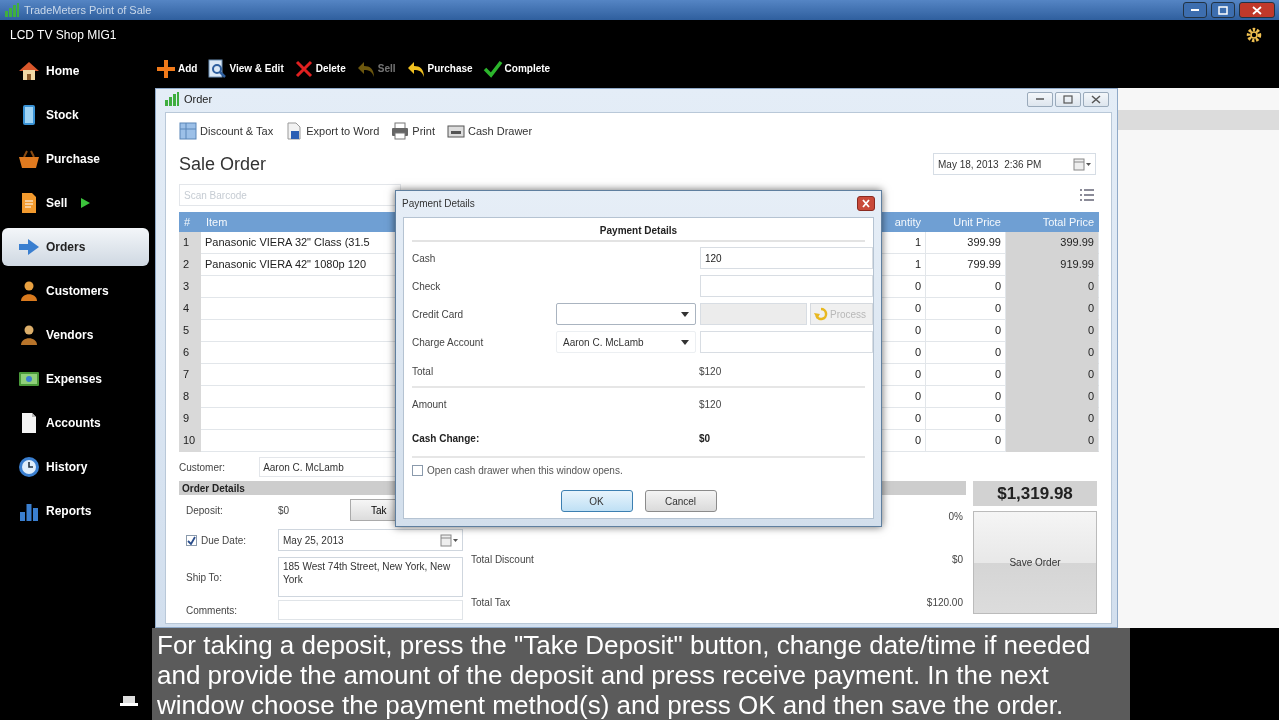  I want to click on dialog-button: OK, so click(596, 501).